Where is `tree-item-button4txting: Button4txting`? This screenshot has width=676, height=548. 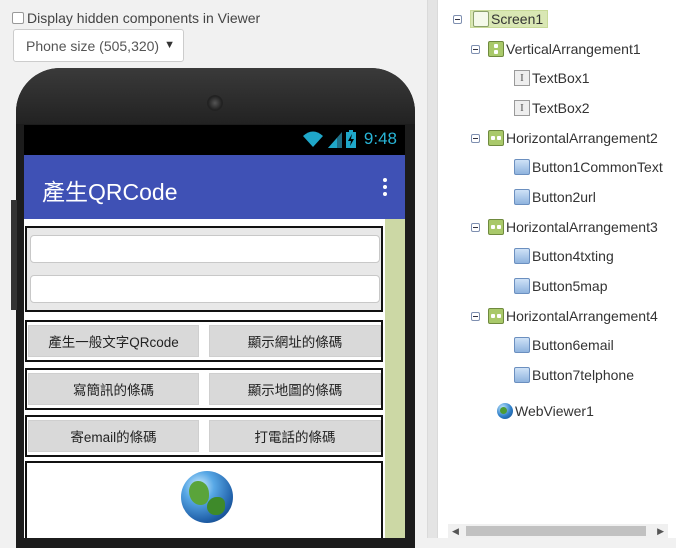
tree-item-button4txting: Button4txting is located at coordinates (564, 256).